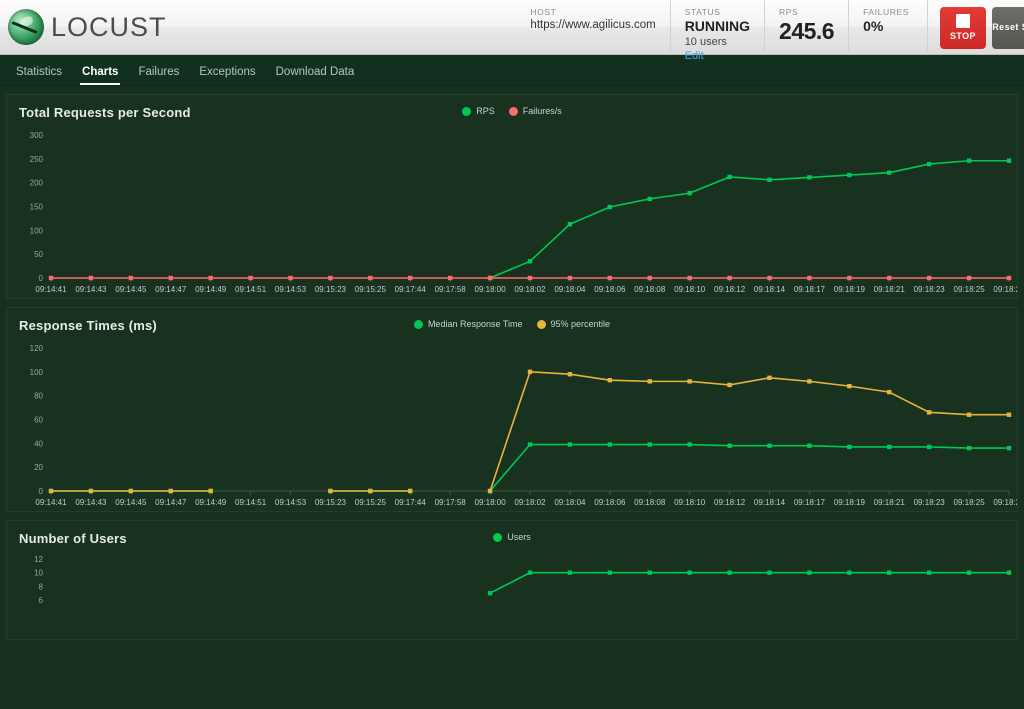 Image resolution: width=1024 pixels, height=709 pixels. I want to click on edit-link: Edit, so click(717, 56).